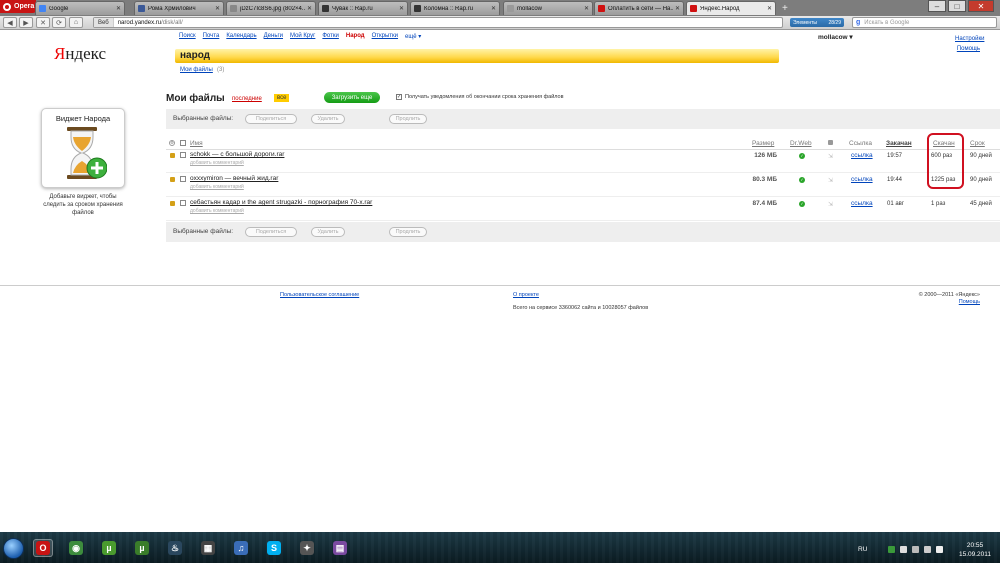  Describe the element at coordinates (763, 143) in the screenshot. I see `col-size: Размер` at that location.